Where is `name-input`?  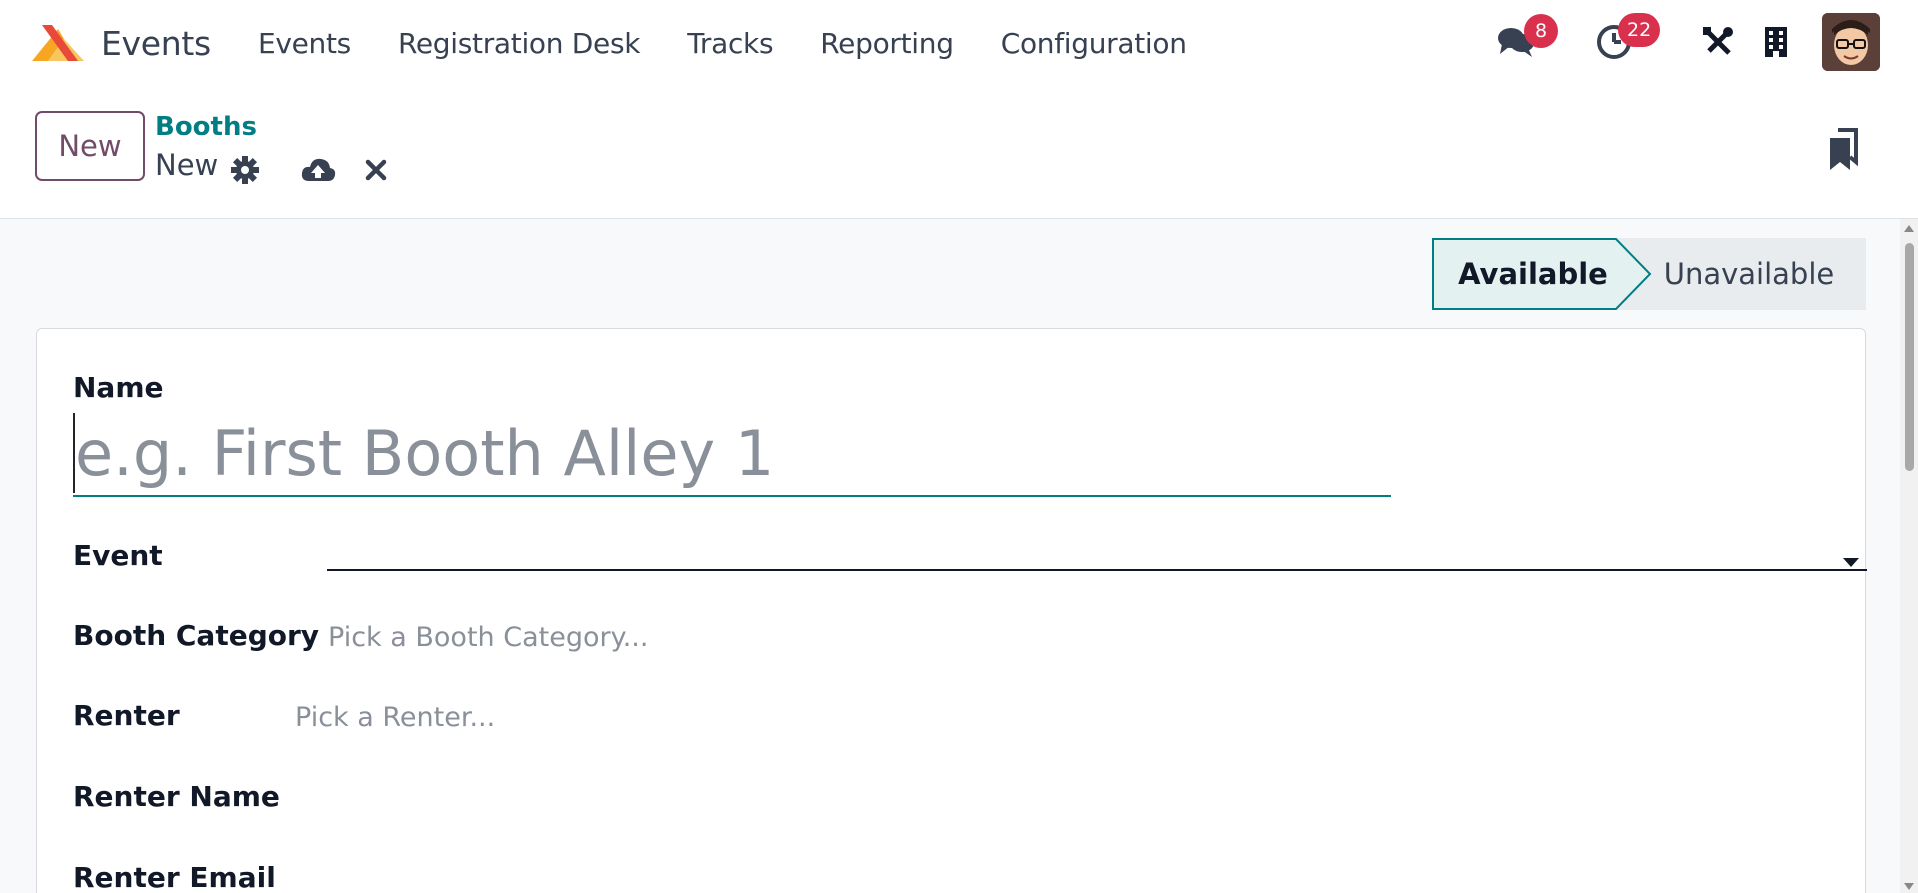 name-input is located at coordinates (732, 454).